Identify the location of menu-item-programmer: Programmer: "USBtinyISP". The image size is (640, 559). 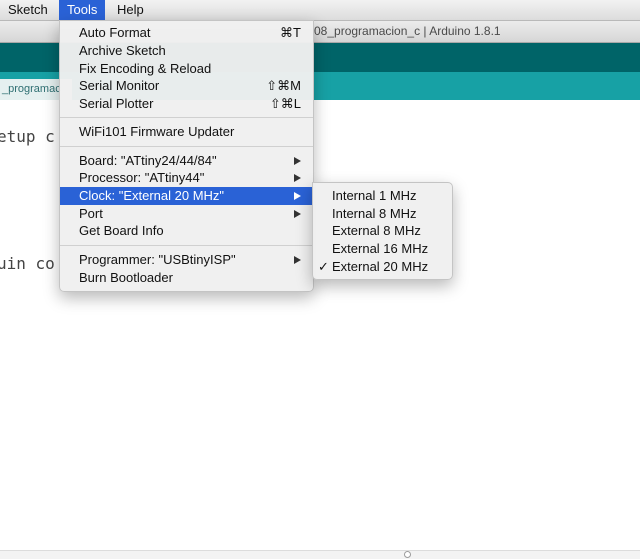
(186, 260).